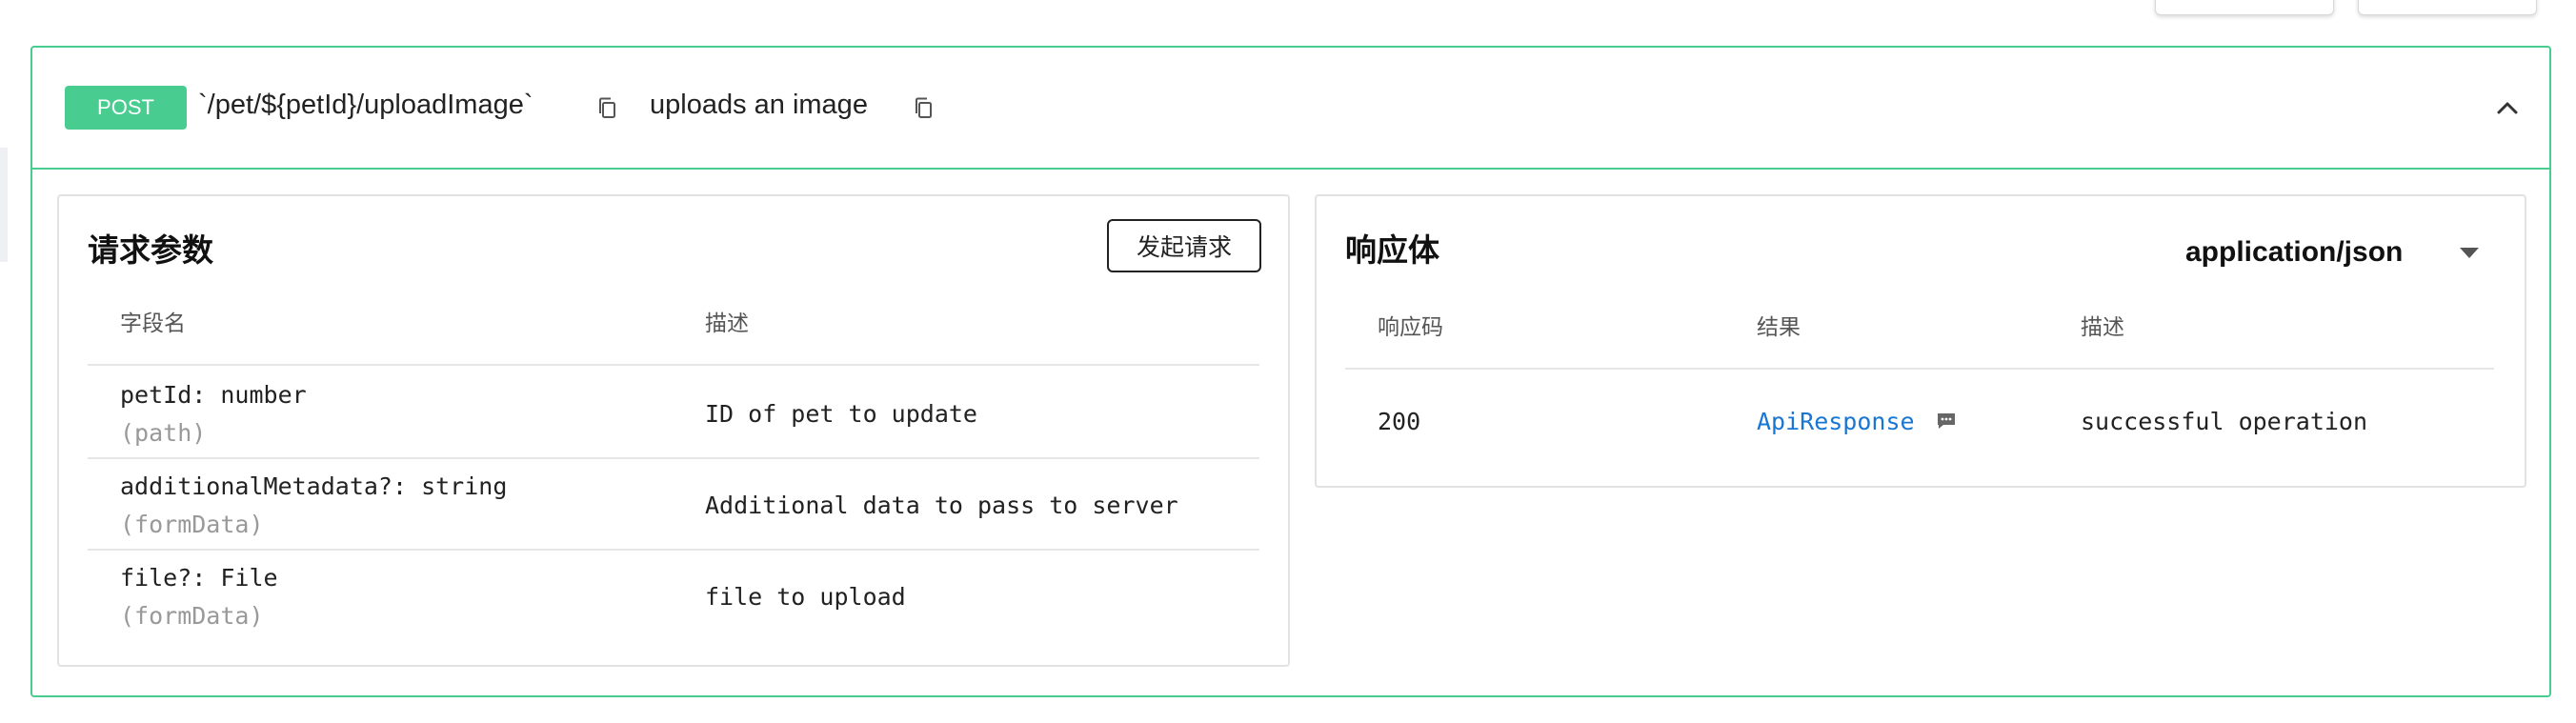 Image resolution: width=2576 pixels, height=723 pixels. Describe the element at coordinates (2224, 422) in the screenshot. I see `response-description: successful operation` at that location.